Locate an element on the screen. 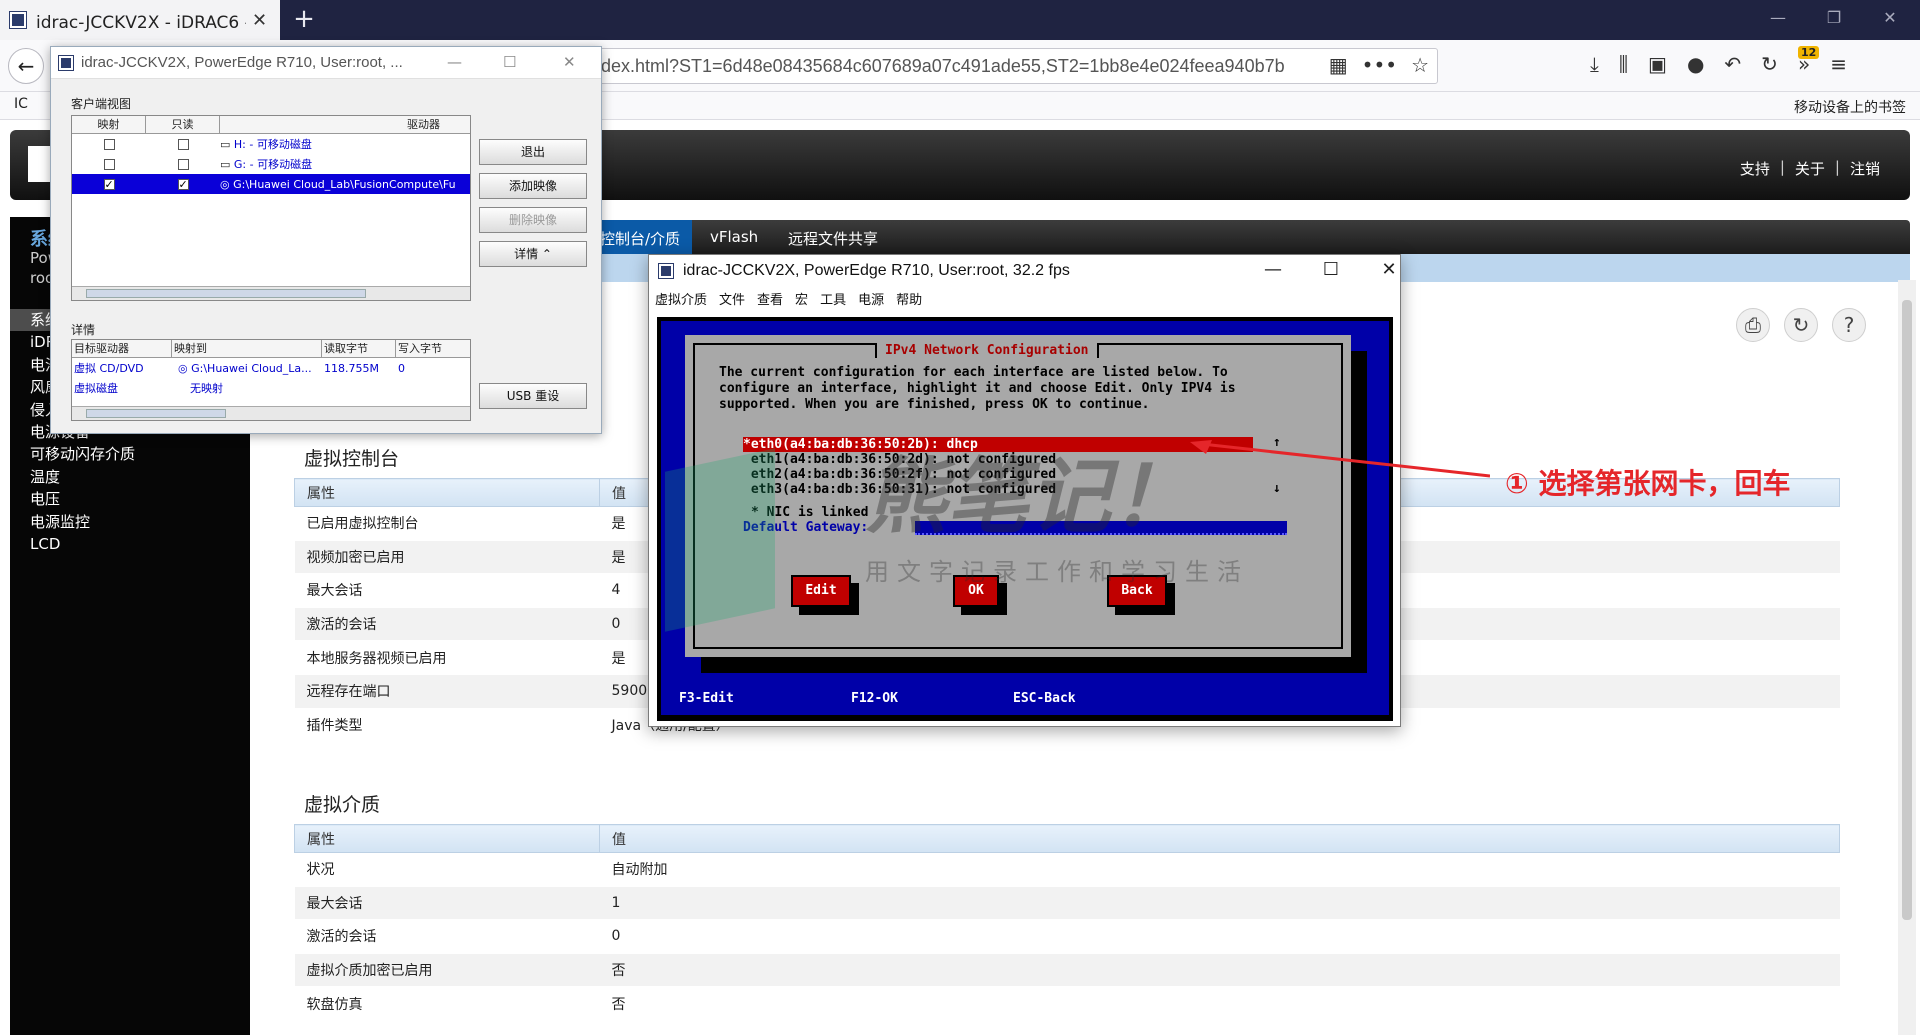 This screenshot has height=1035, width=1920. value-cell: 自动附加 is located at coordinates (1219, 869).